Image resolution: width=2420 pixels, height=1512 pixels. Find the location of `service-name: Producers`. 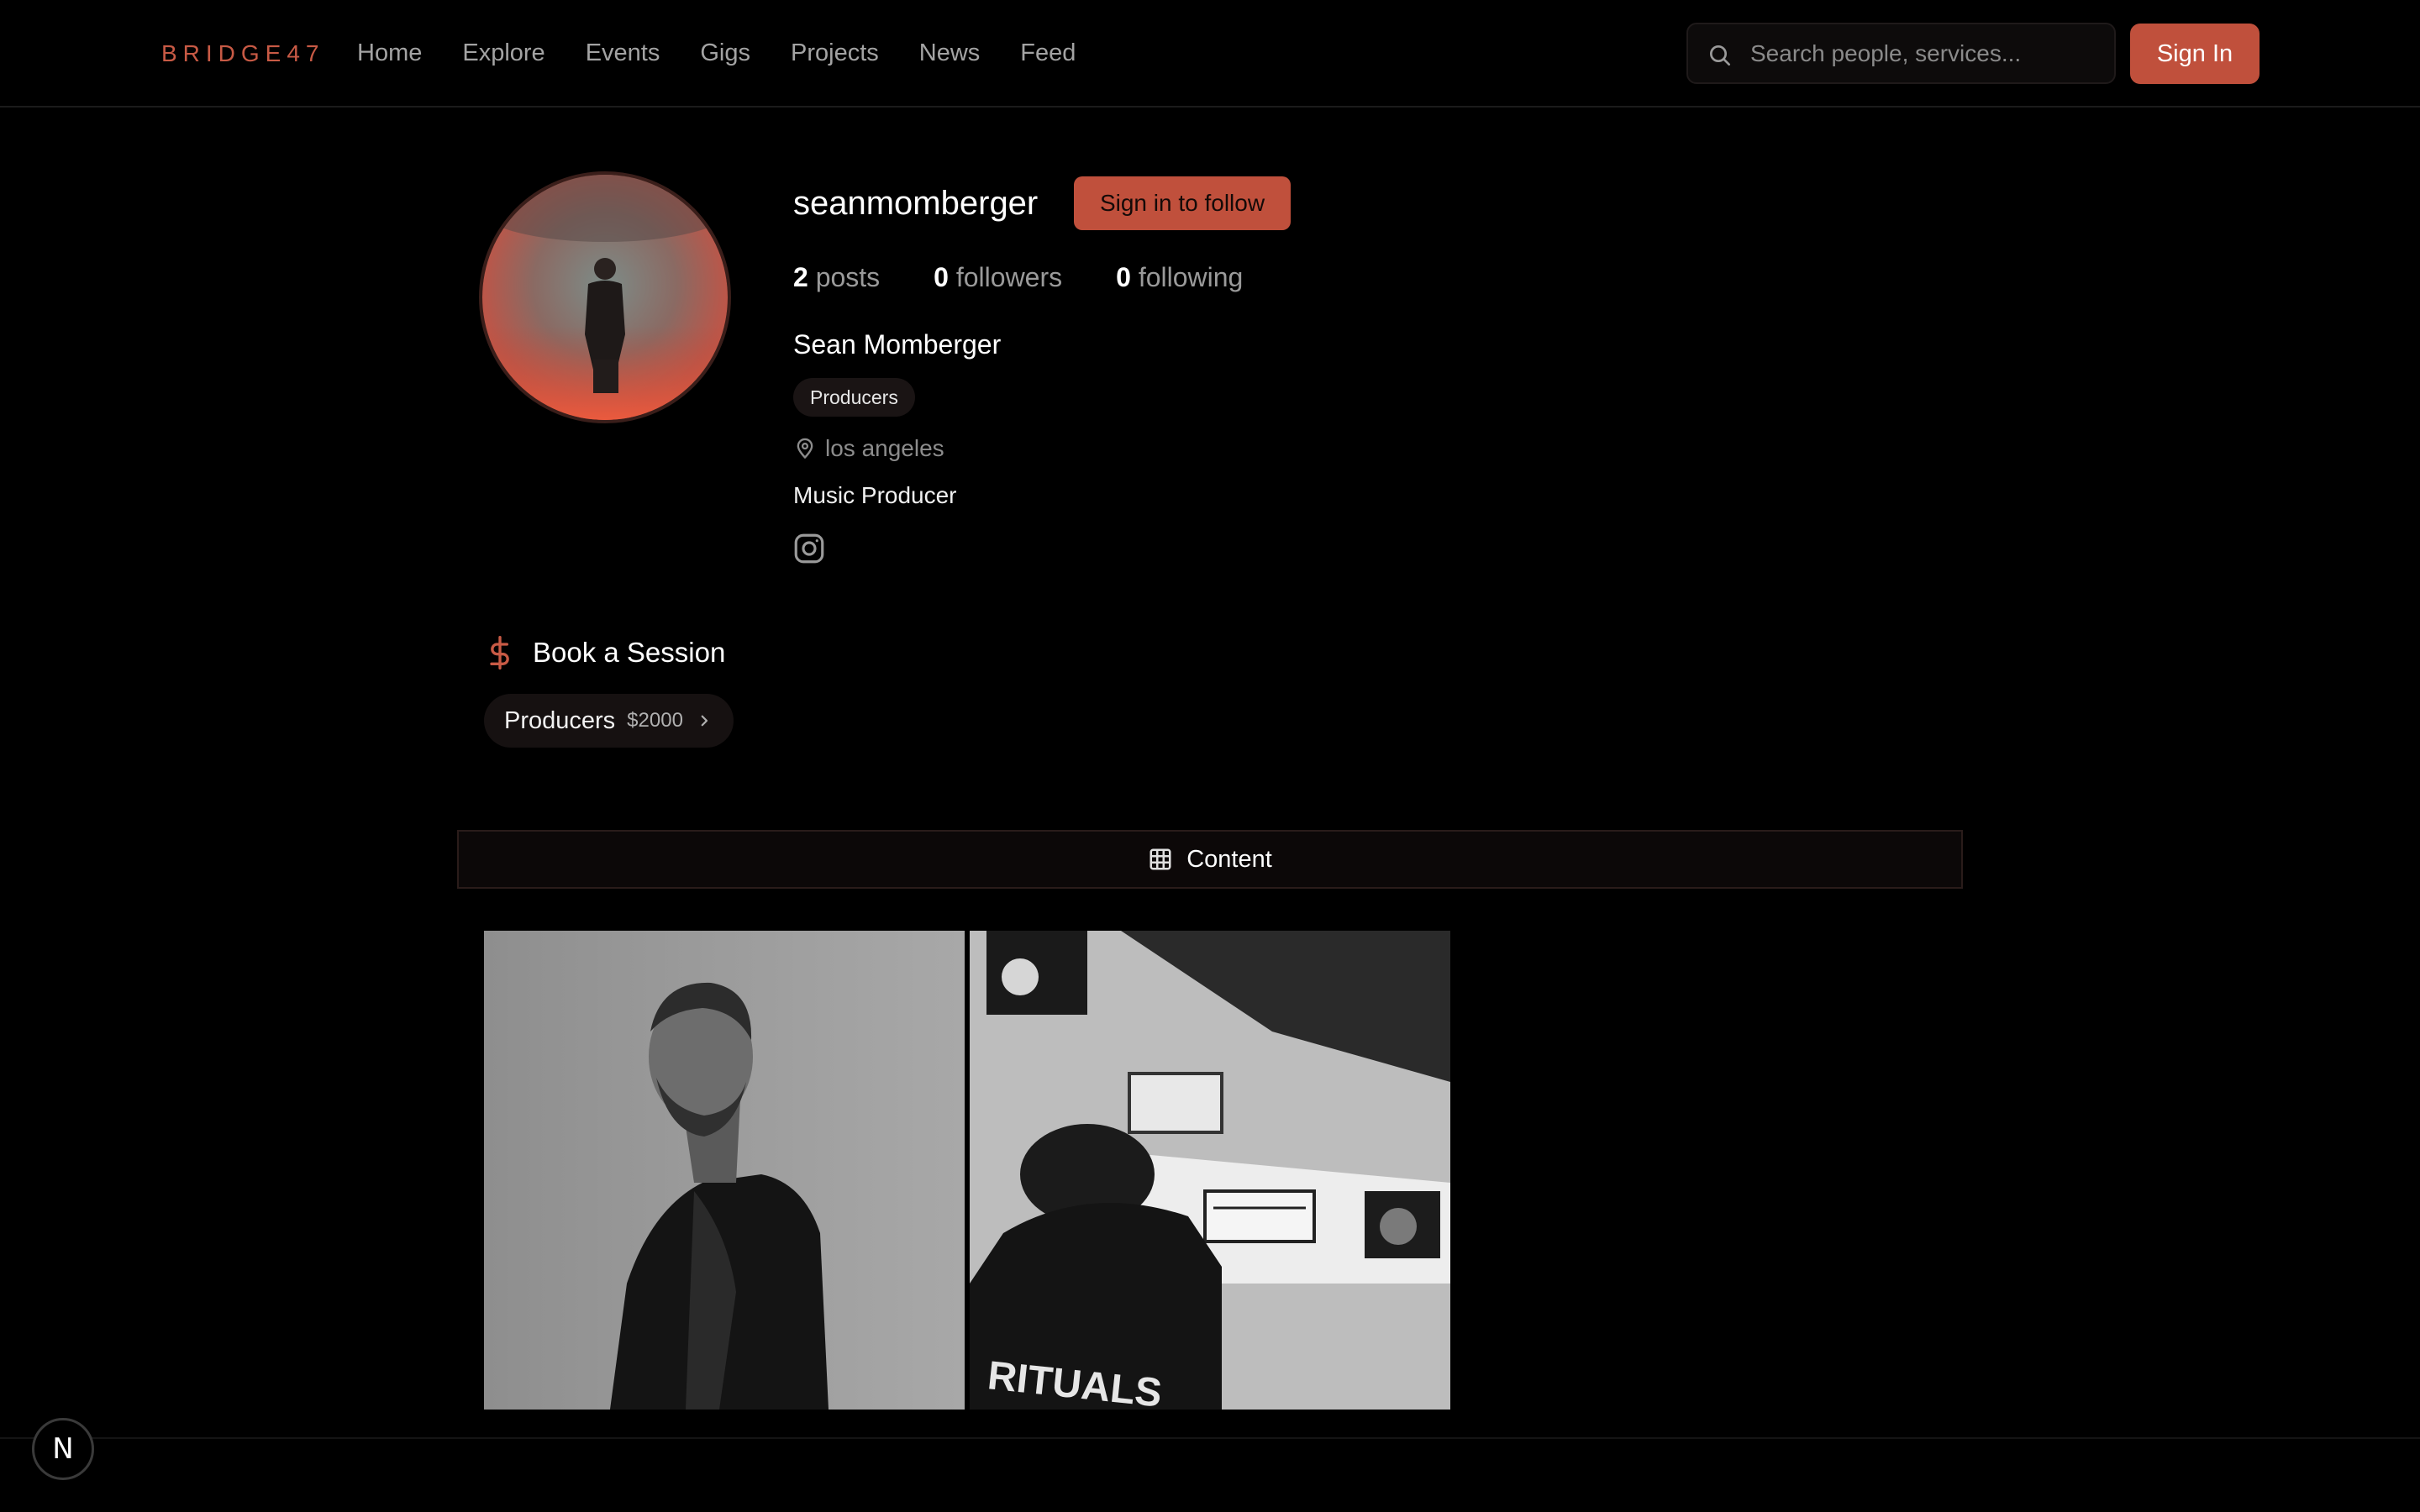

service-name: Producers is located at coordinates (560, 720).